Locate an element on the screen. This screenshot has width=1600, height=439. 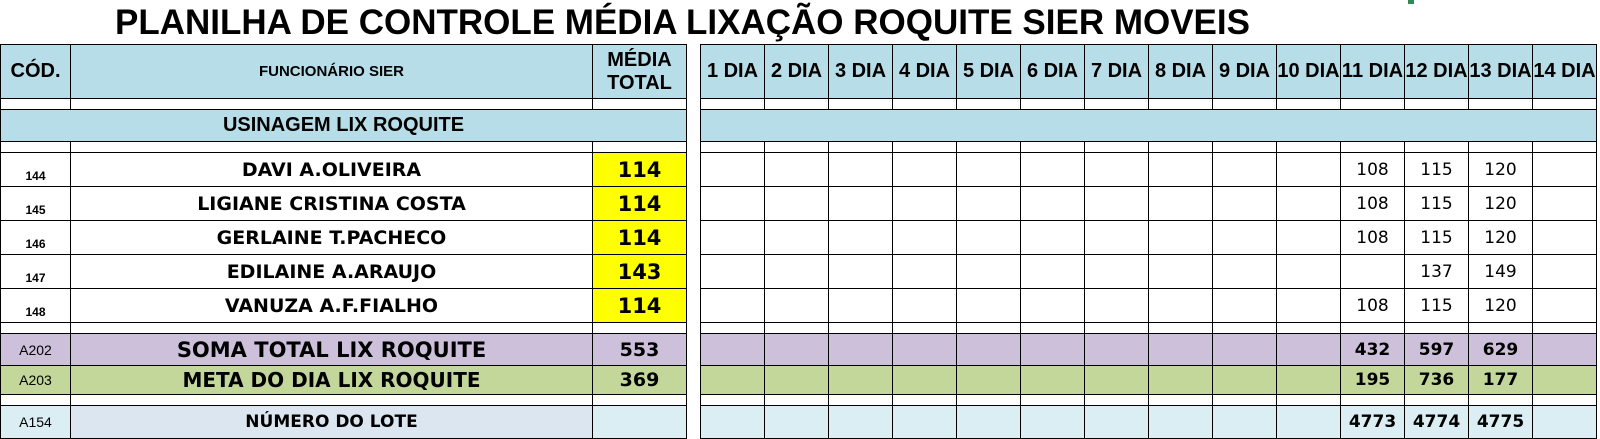
employee-name: GERLAINE T.PACHECO is located at coordinates (331, 237).